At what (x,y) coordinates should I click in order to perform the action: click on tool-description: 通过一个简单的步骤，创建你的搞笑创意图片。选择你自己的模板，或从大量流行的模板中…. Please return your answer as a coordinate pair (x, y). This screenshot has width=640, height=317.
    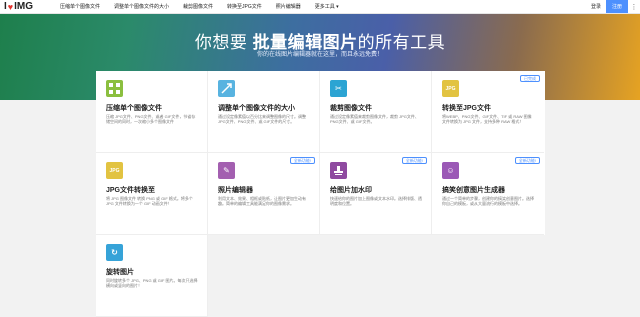
    Looking at the image, I should click on (488, 201).